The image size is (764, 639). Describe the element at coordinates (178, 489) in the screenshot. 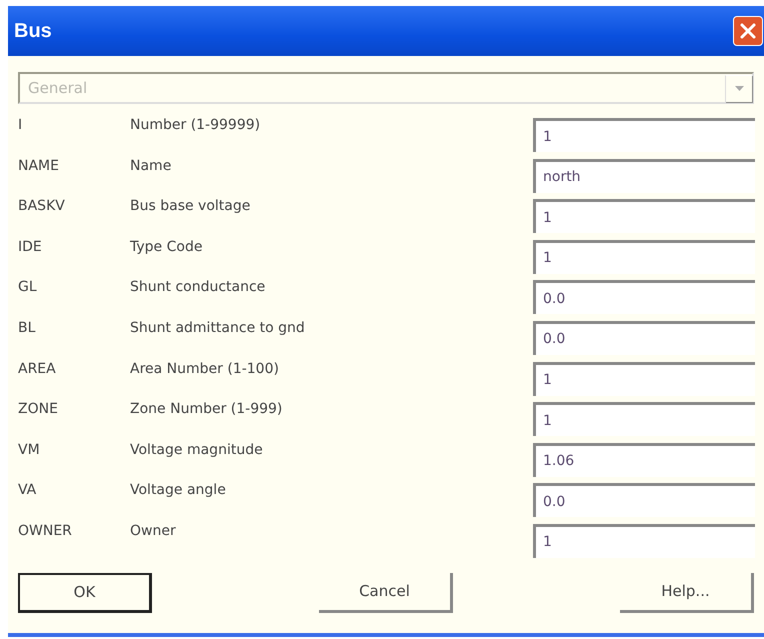

I see `field-label: Voltage angle` at that location.